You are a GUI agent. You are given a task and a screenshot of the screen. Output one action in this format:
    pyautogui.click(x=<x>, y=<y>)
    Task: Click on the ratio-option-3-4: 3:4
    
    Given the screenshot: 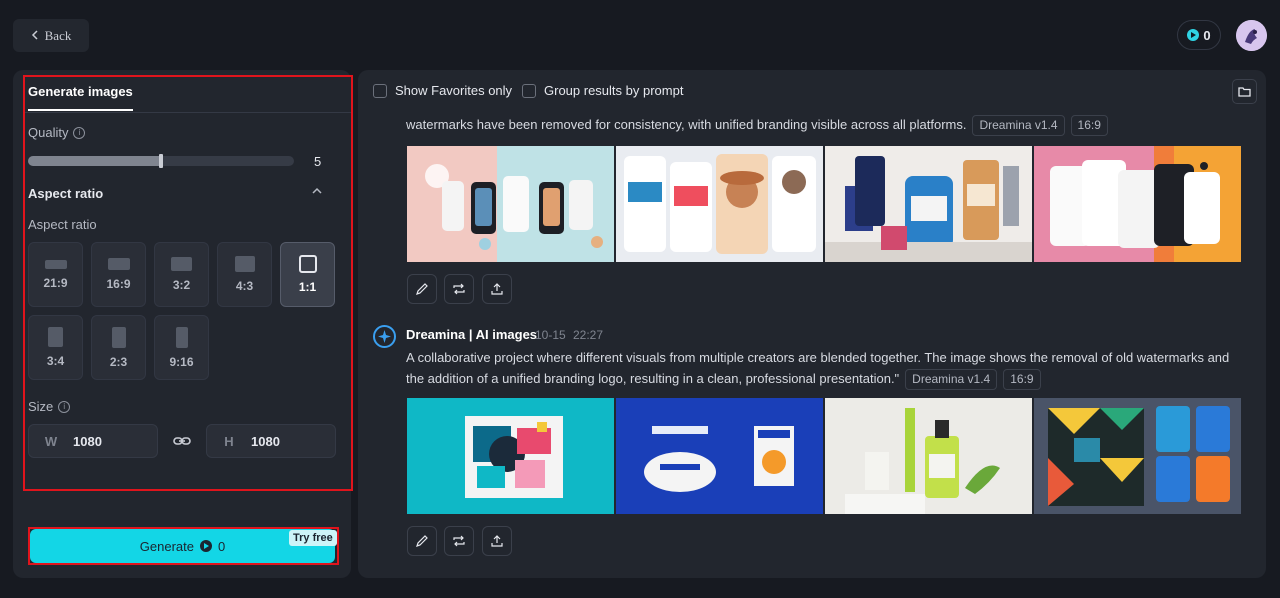 What is the action you would take?
    pyautogui.click(x=55, y=347)
    